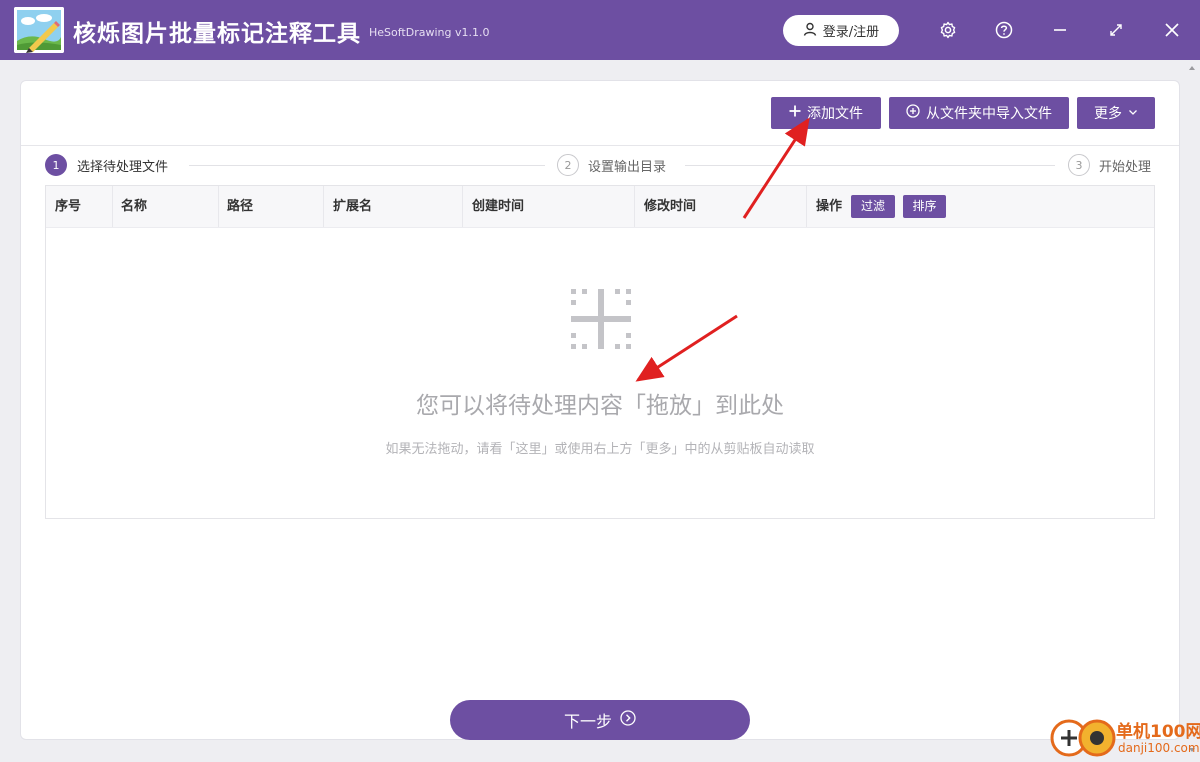  What do you see at coordinates (670, 206) in the screenshot?
I see `col-modified-time: 修改时间` at bounding box center [670, 206].